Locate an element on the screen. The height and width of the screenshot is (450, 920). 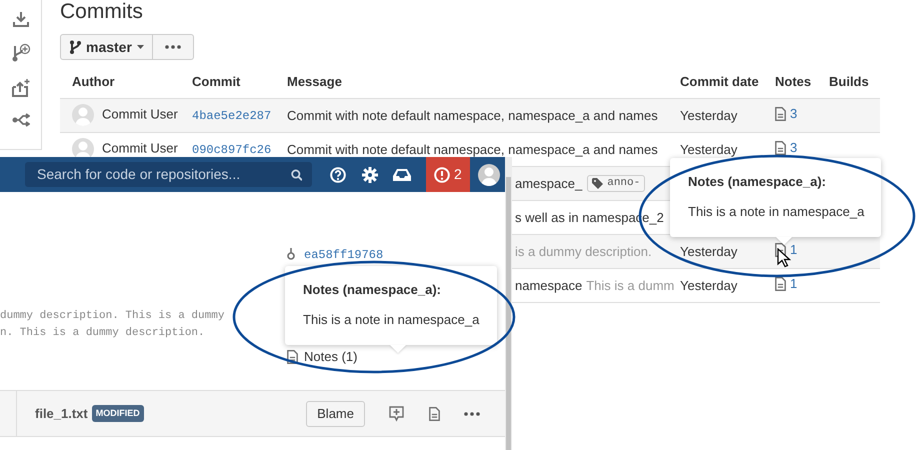
notes-link: Notes (1) is located at coordinates (322, 356).